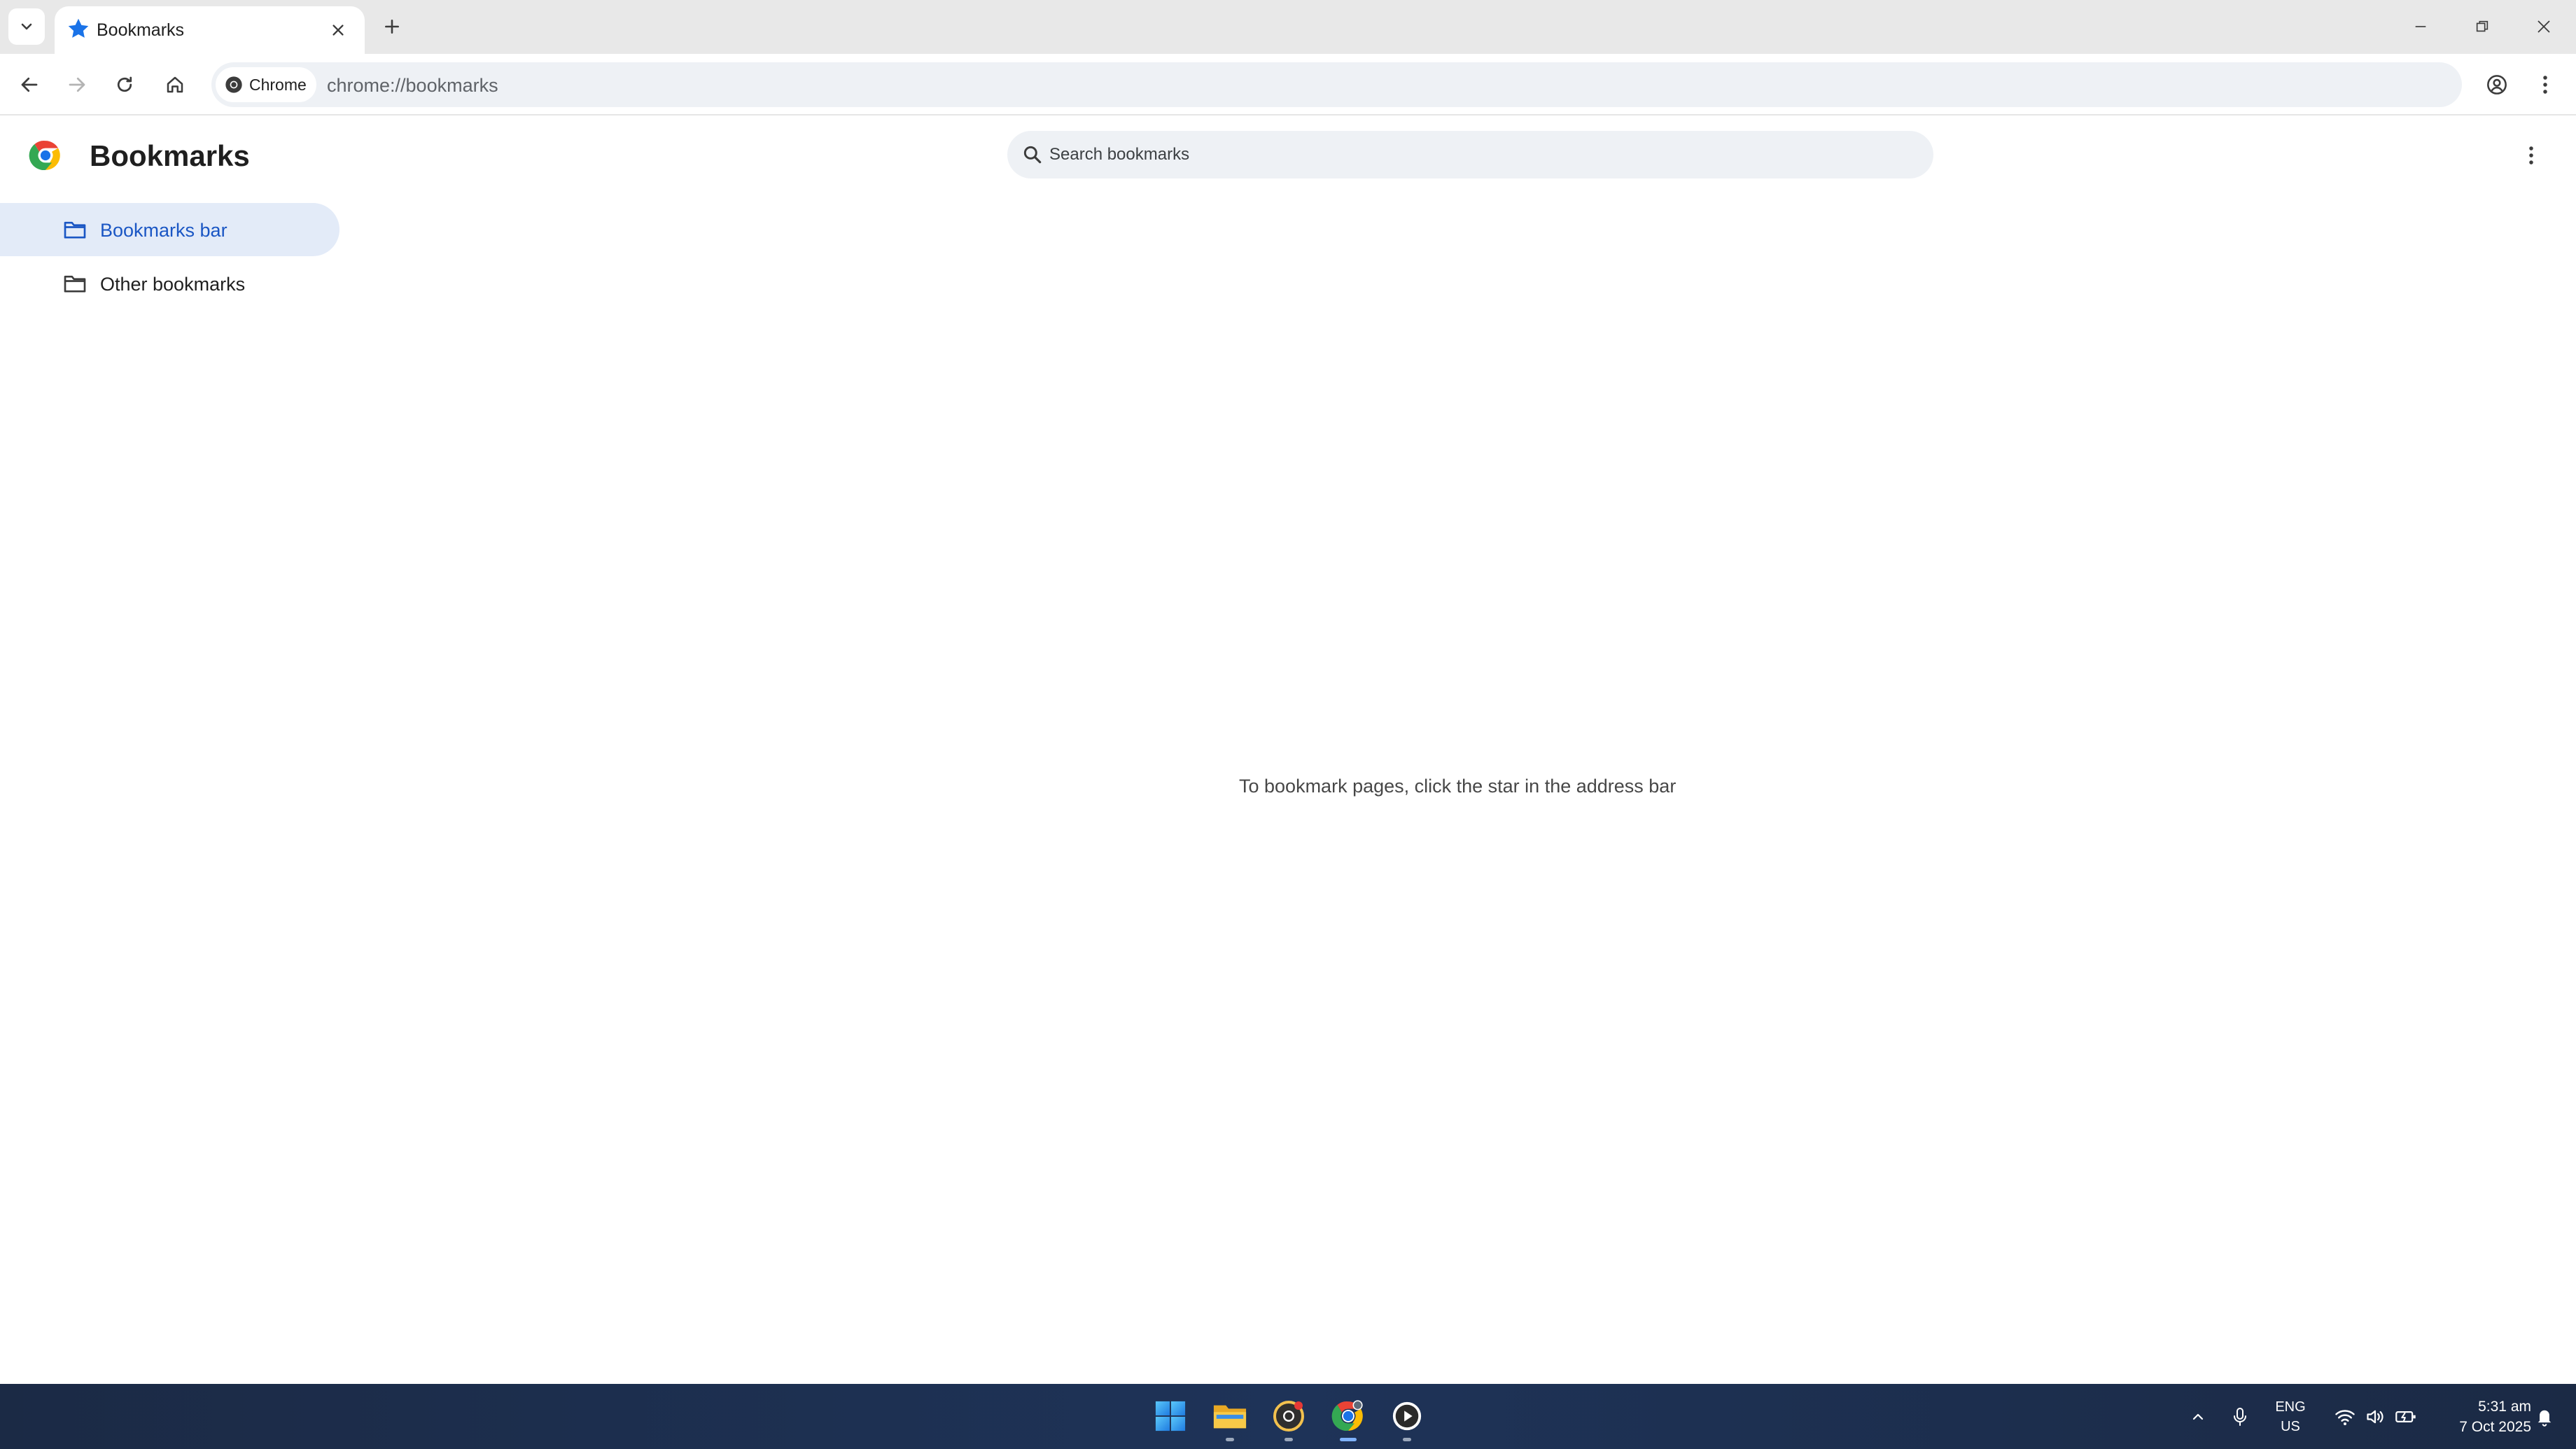 This screenshot has height=1449, width=2576. I want to click on language-line2: US, so click(2290, 1426).